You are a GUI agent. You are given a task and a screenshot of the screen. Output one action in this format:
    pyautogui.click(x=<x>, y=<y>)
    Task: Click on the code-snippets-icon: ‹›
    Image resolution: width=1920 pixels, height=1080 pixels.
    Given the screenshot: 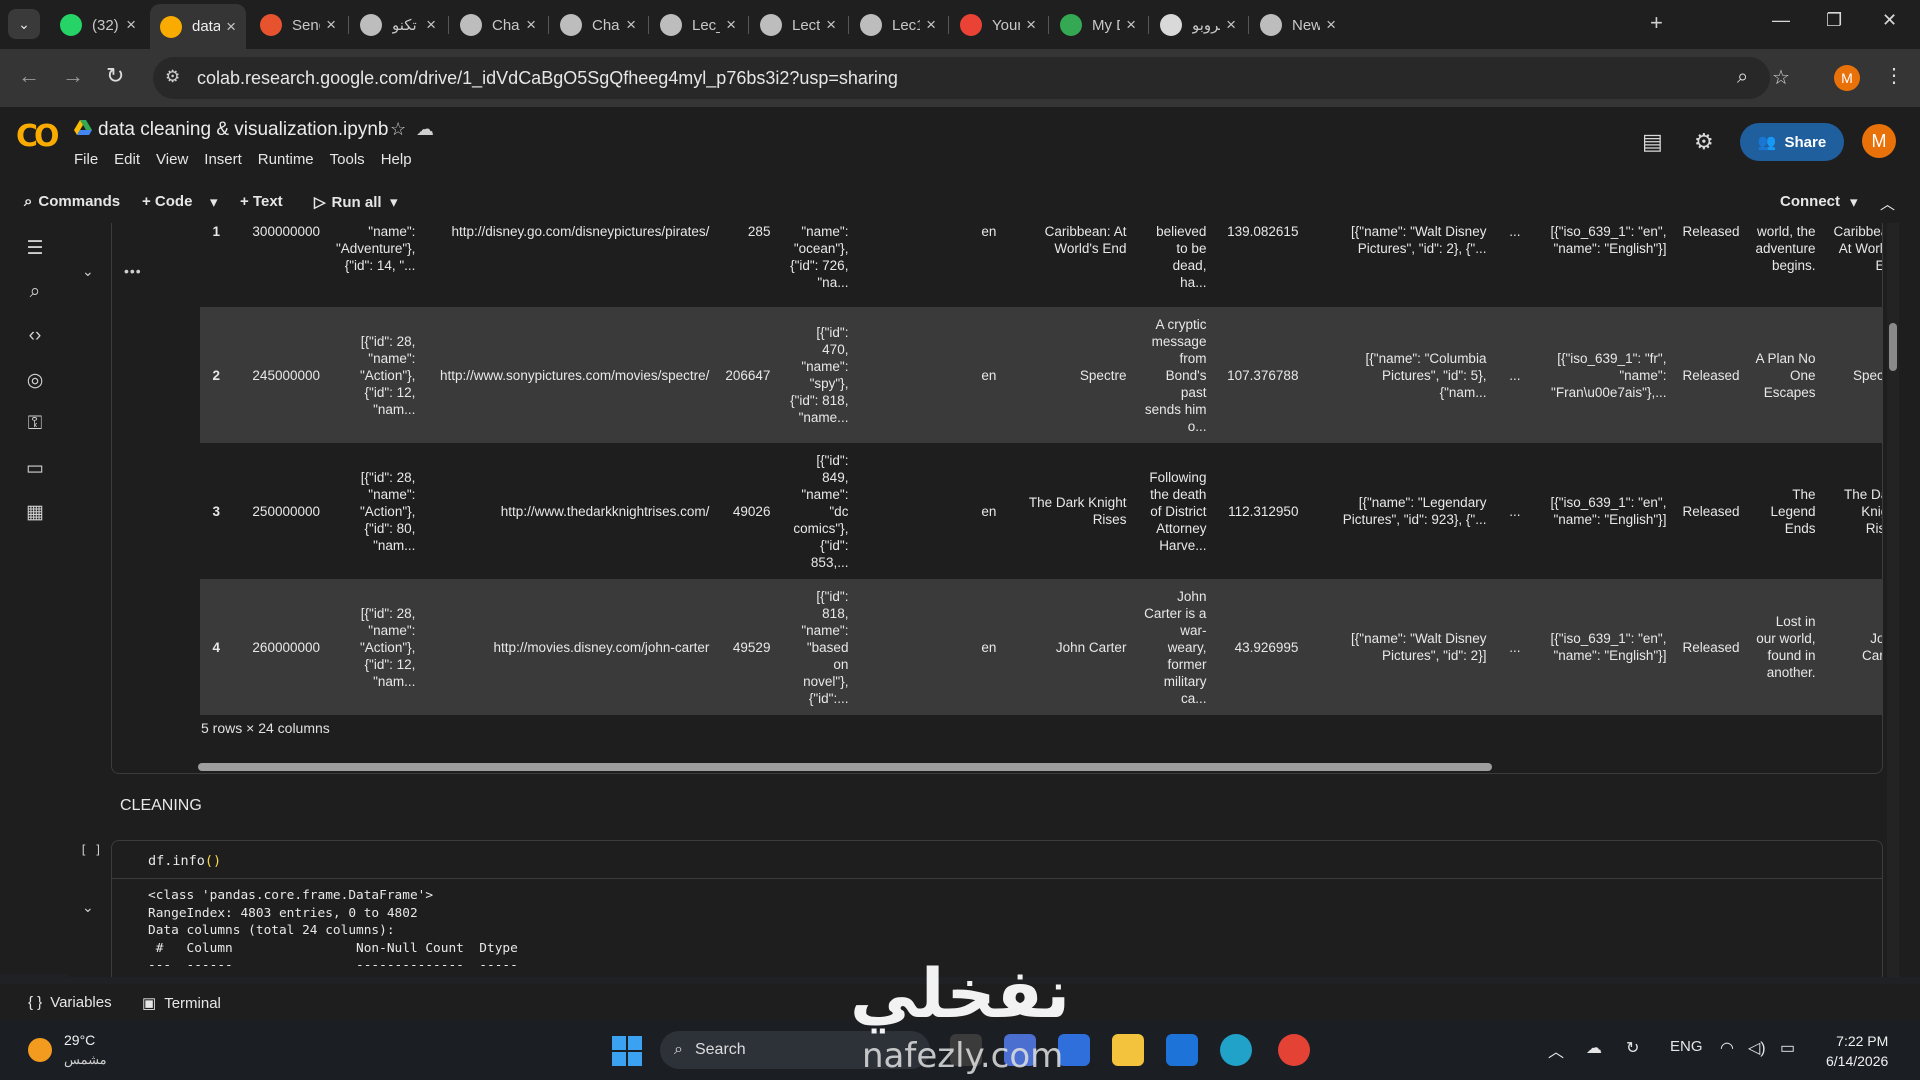 What is the action you would take?
    pyautogui.click(x=35, y=337)
    